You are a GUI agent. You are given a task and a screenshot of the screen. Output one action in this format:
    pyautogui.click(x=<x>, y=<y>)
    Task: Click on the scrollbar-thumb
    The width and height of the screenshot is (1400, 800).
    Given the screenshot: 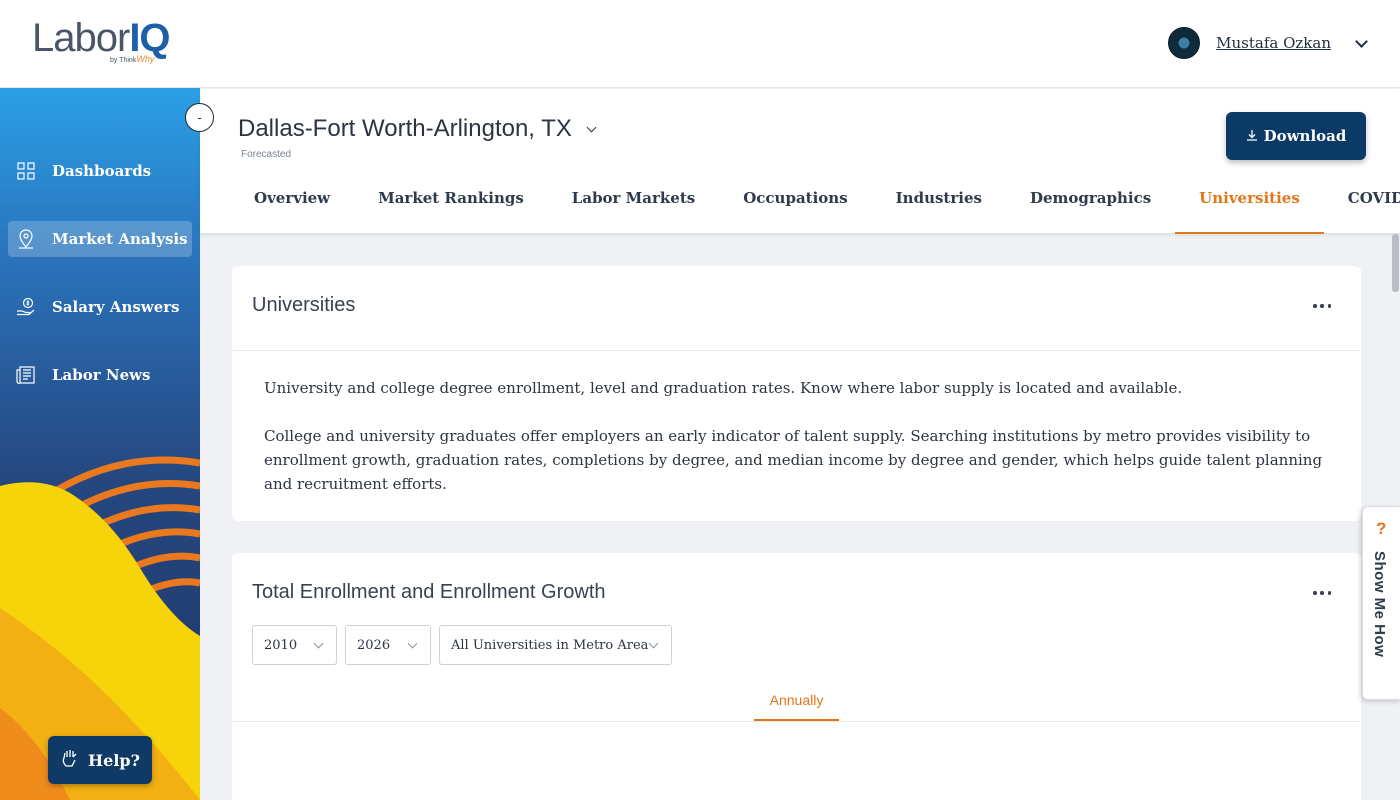 What is the action you would take?
    pyautogui.click(x=1395, y=263)
    